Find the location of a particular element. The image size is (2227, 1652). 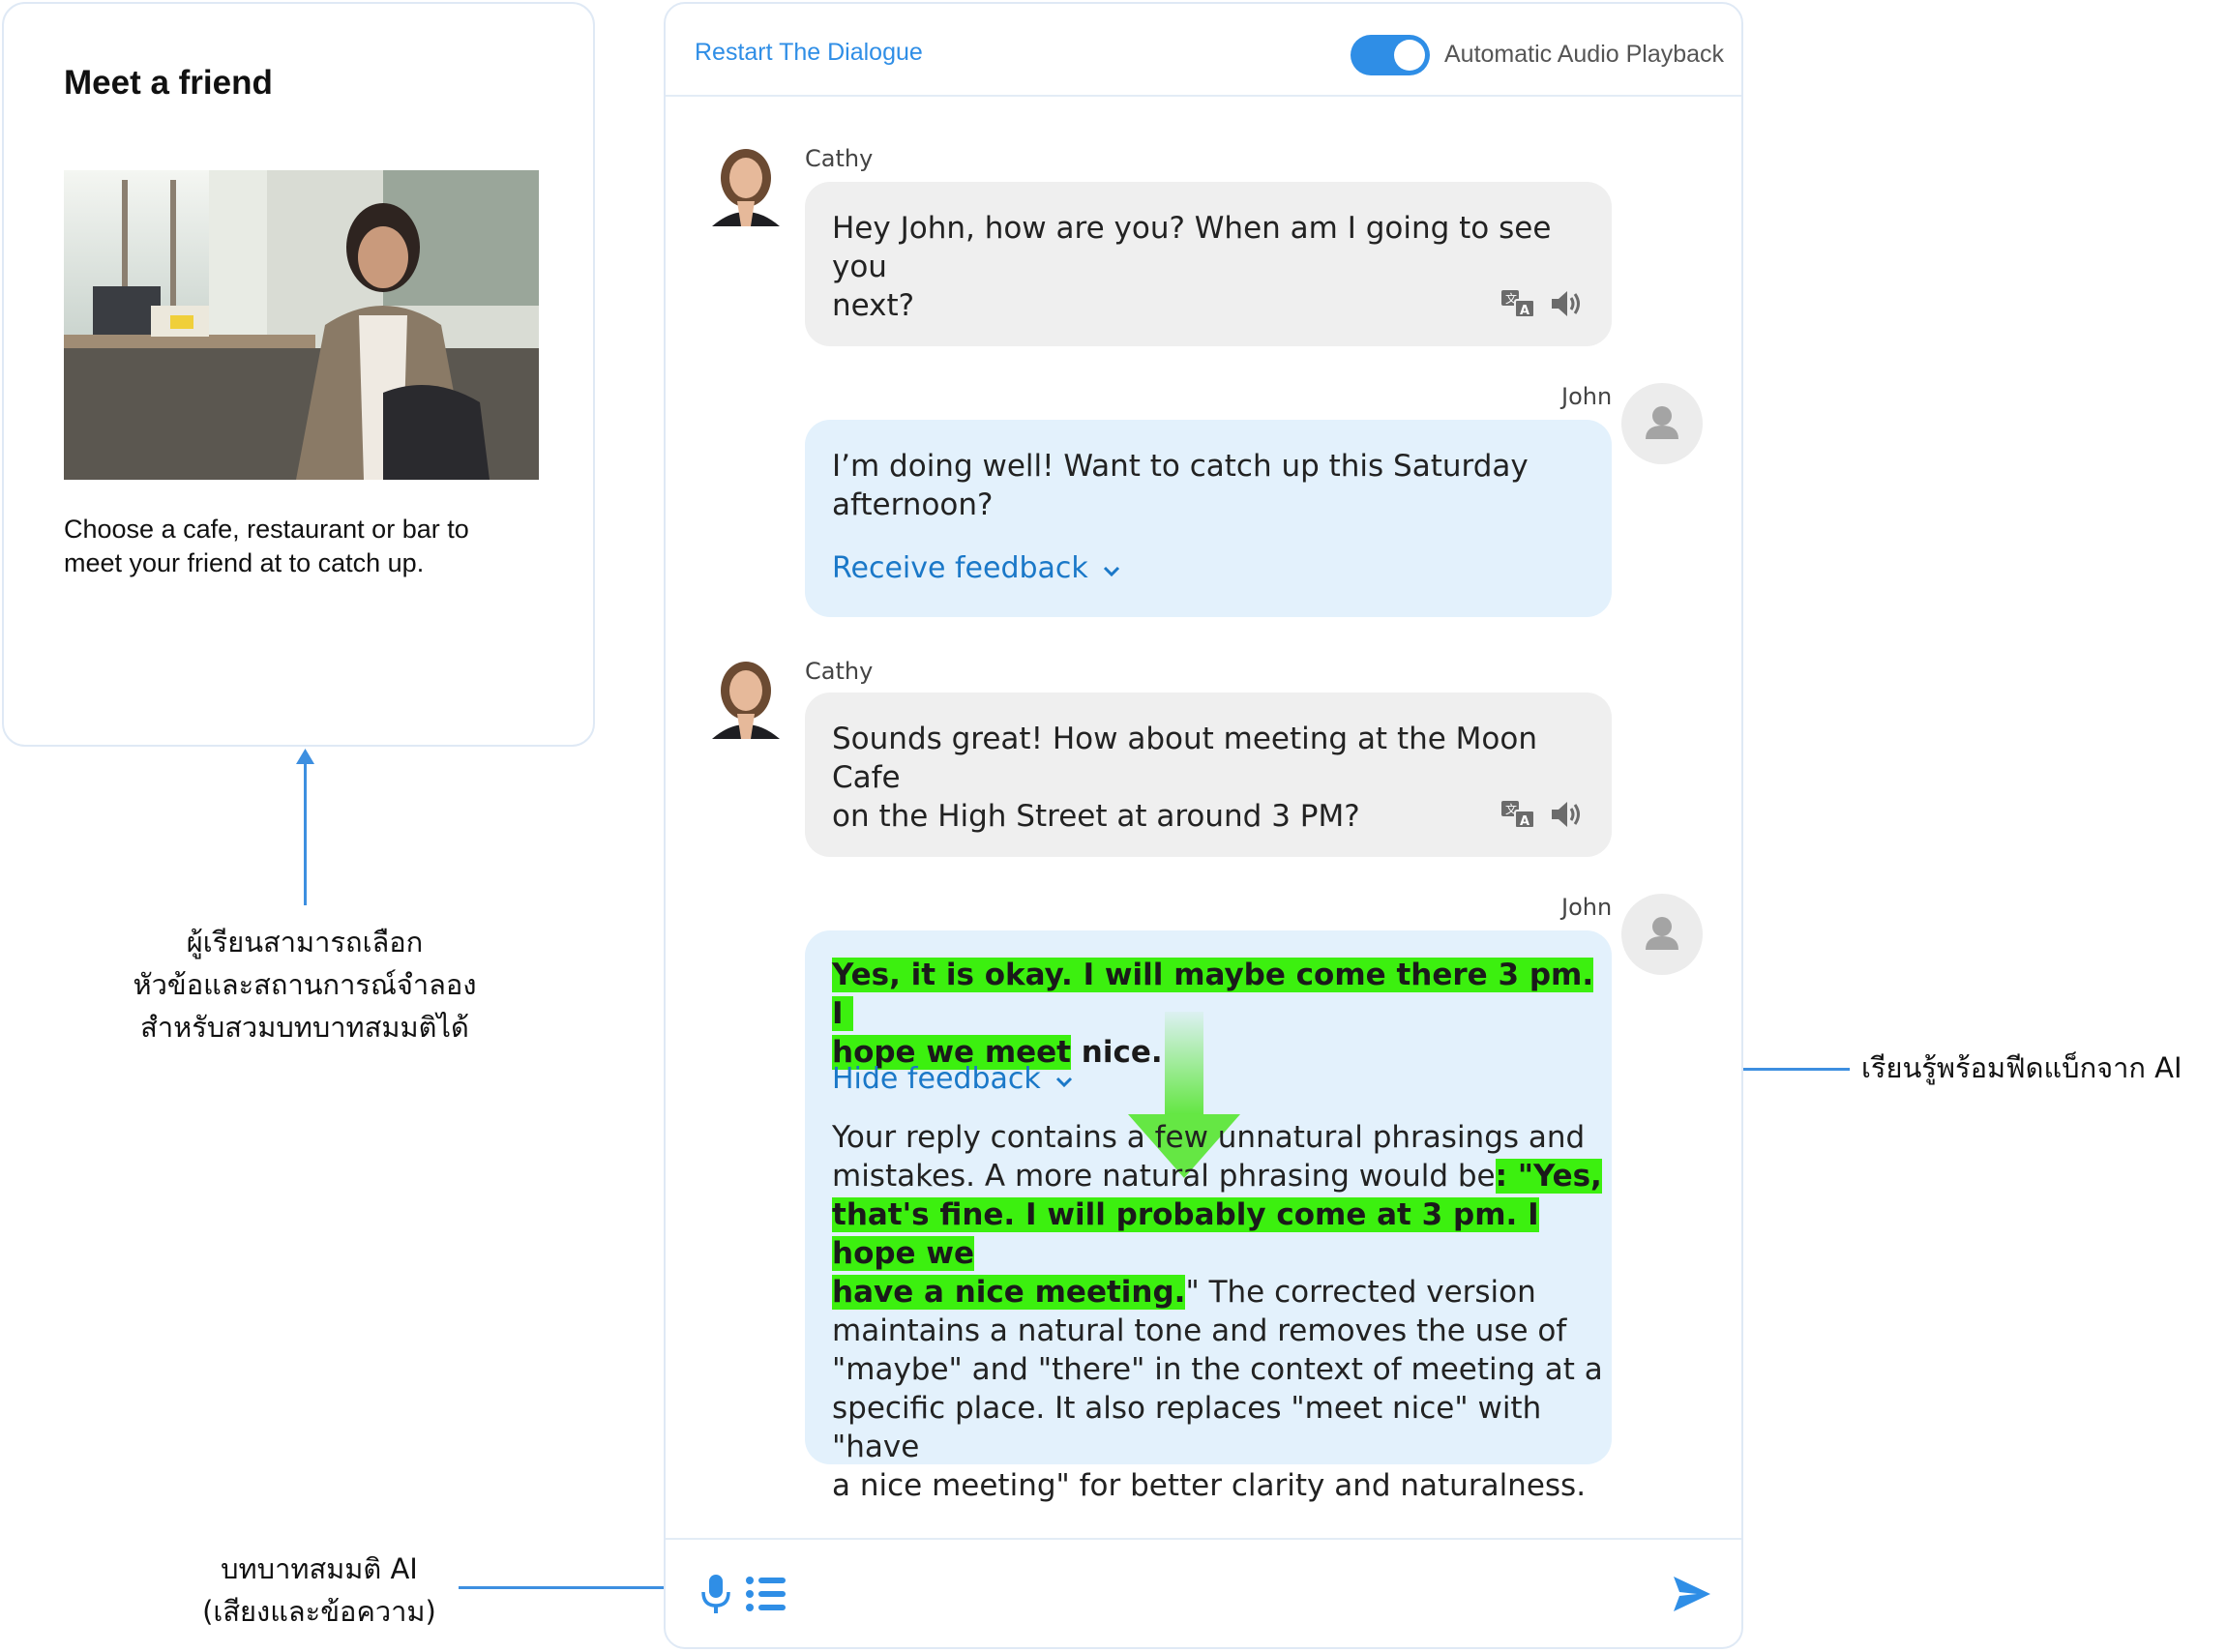

autoplay-label: Automatic Audio Playback is located at coordinates (1584, 54).